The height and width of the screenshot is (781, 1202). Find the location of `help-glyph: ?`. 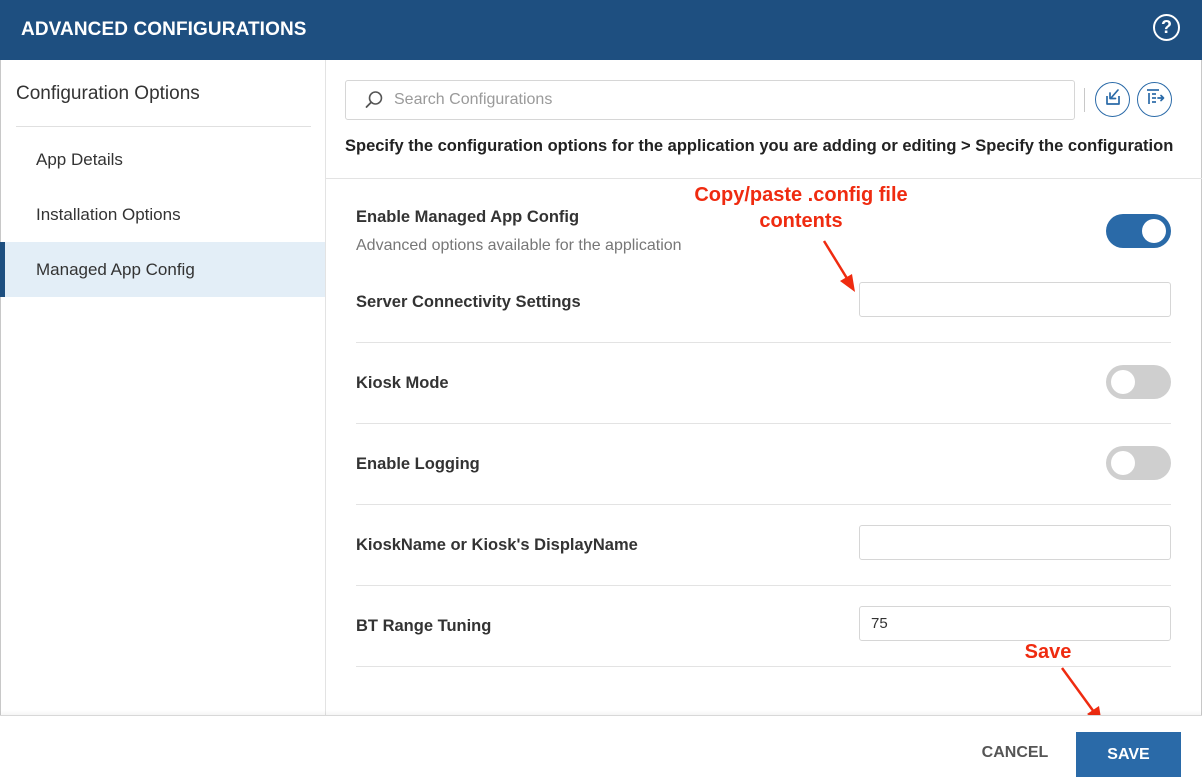

help-glyph: ? is located at coordinates (1166, 27).